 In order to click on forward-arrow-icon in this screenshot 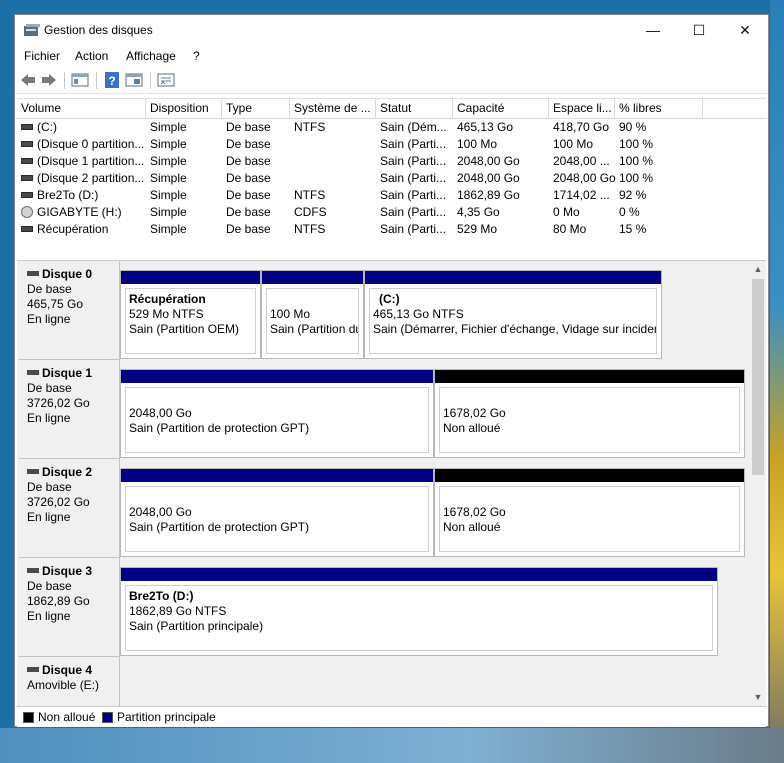, I will do `click(49, 80)`.